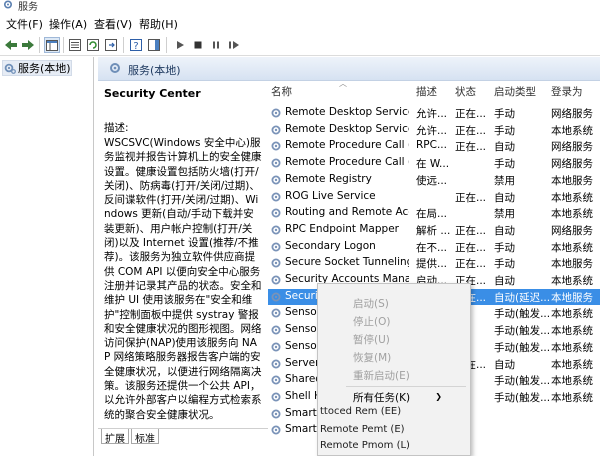 The height and width of the screenshot is (456, 600). What do you see at coordinates (183, 438) in the screenshot?
I see `view-tabs: 扩展 标准` at bounding box center [183, 438].